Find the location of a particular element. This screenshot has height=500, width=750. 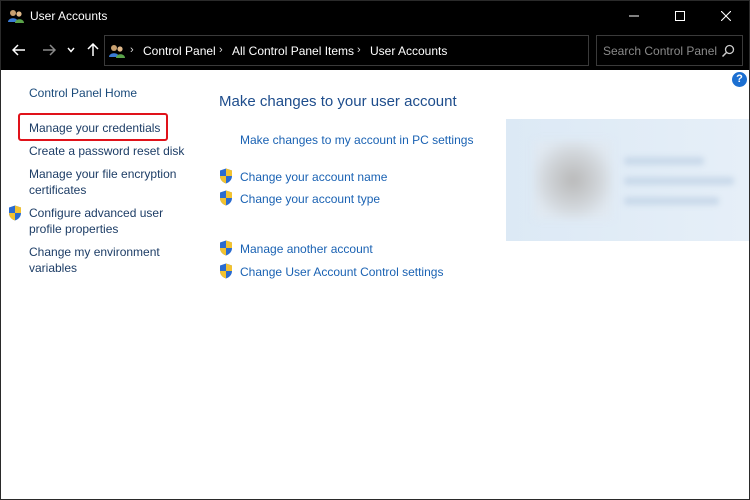

link-change-account-name: Change your account name is located at coordinates (313, 177).